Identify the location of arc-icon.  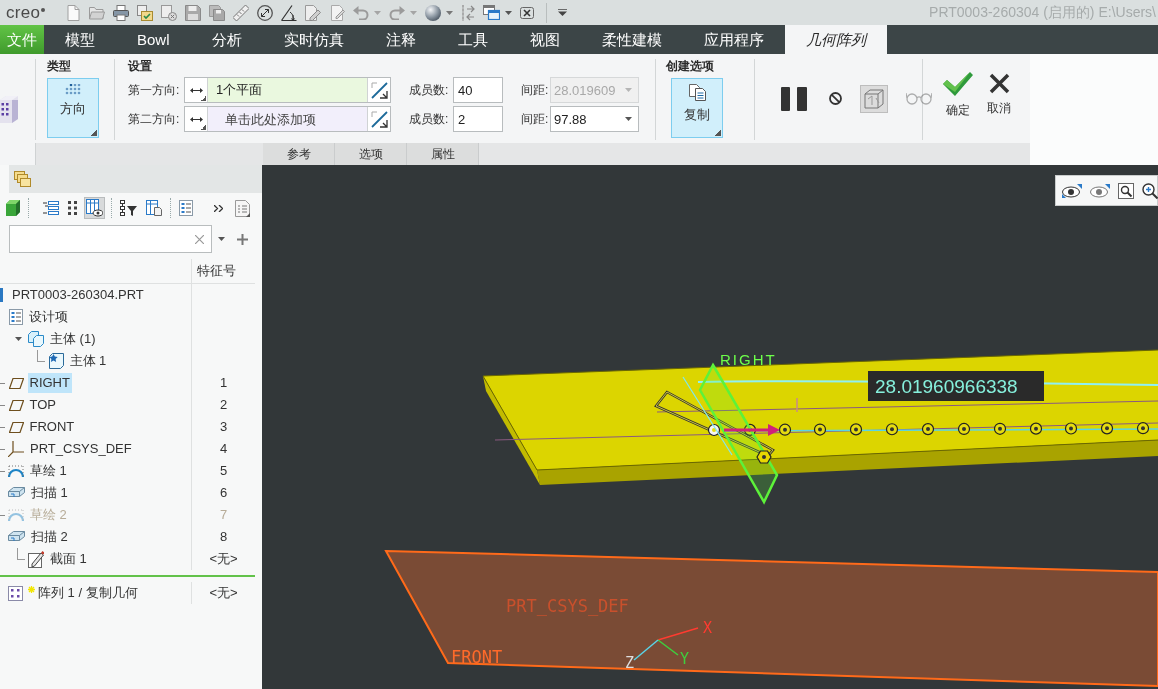
(16, 471).